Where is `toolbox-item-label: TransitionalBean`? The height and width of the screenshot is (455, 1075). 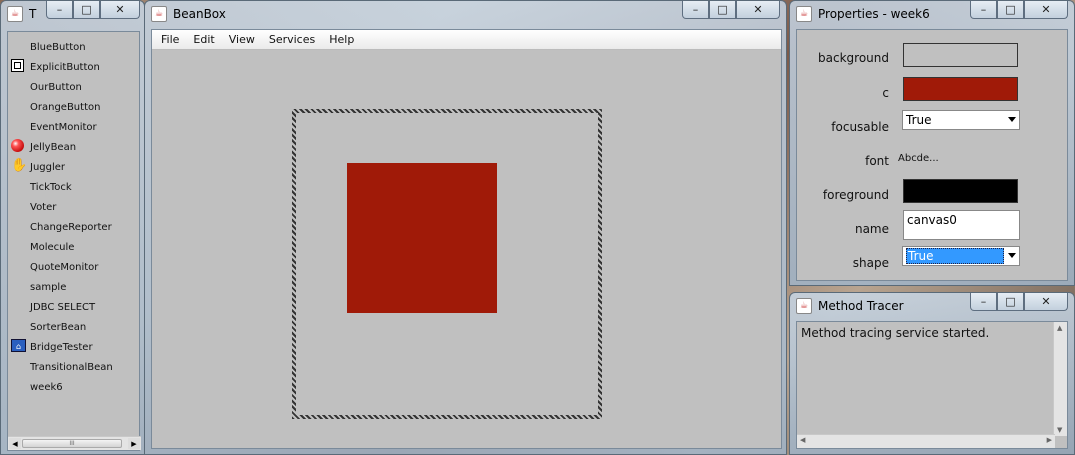
toolbox-item-label: TransitionalBean is located at coordinates (71, 367).